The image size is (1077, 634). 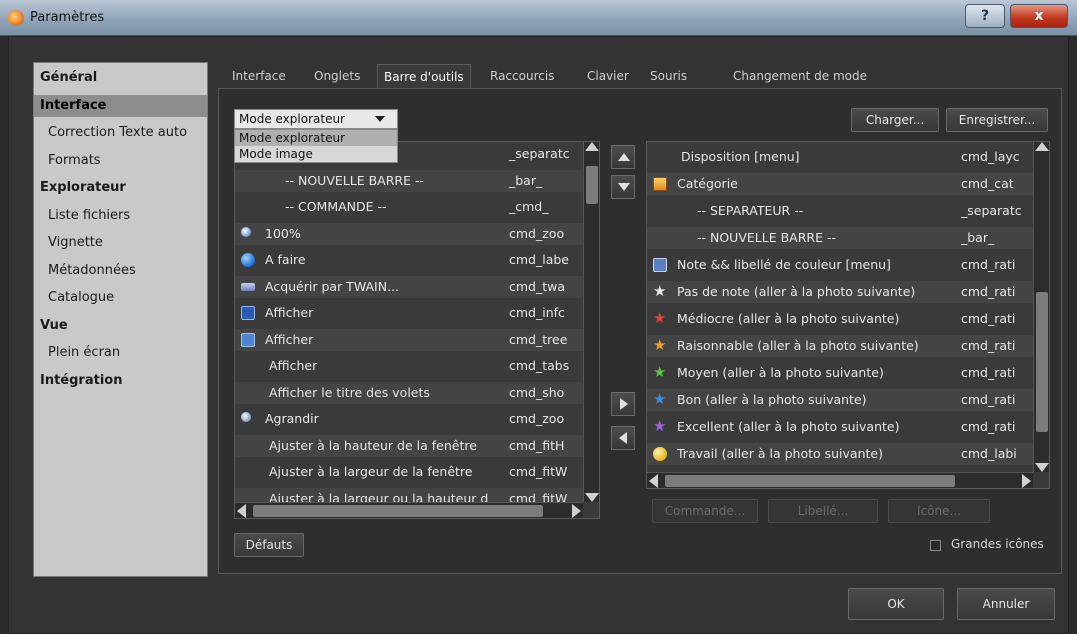 I want to click on right-list-vscroll, so click(x=1041, y=307).